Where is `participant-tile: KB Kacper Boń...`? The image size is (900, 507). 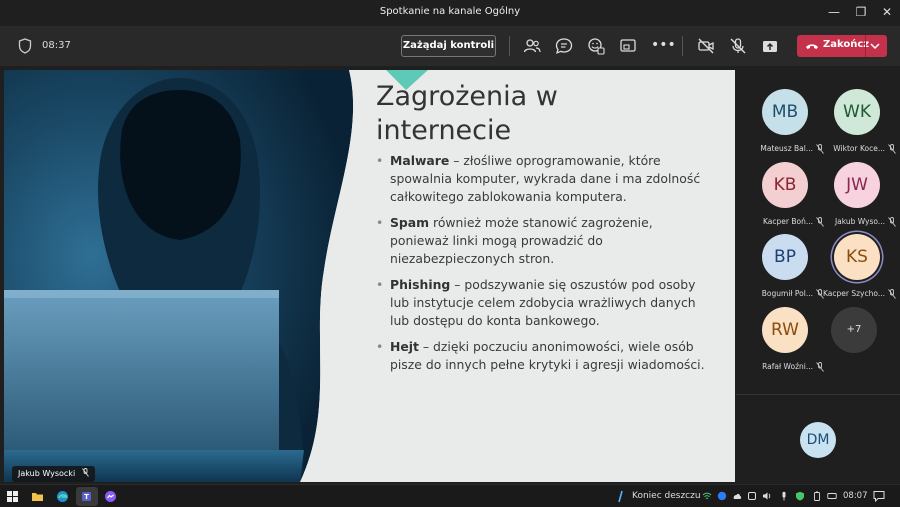 participant-tile: KB Kacper Boń... is located at coordinates (786, 197).